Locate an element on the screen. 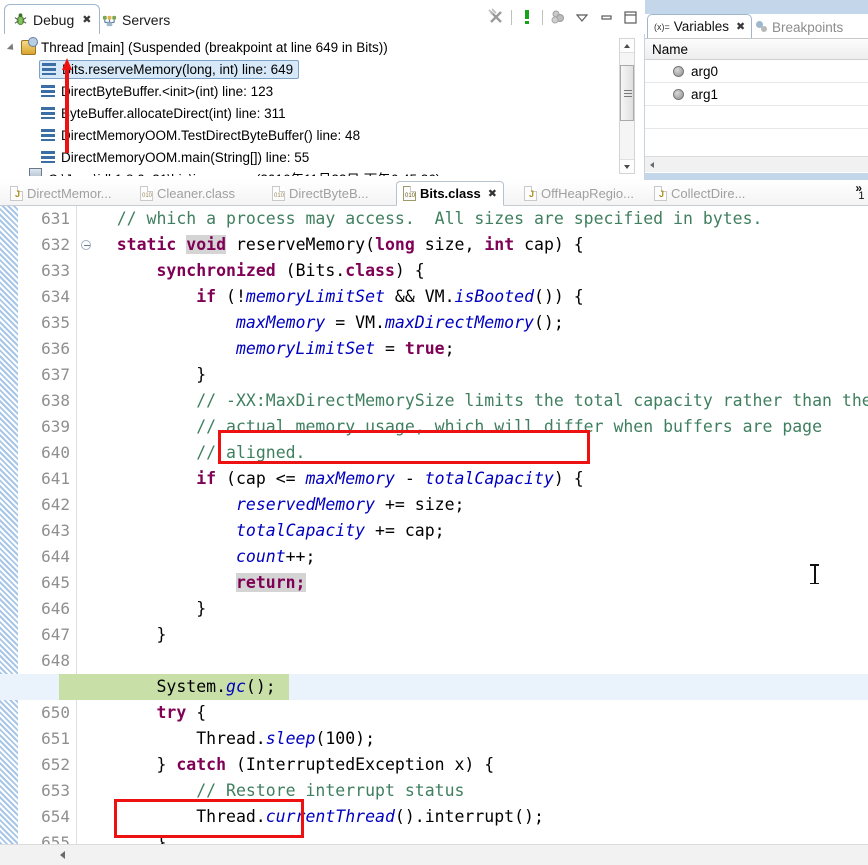  debug-view-toolbar is located at coordinates (563, 17).